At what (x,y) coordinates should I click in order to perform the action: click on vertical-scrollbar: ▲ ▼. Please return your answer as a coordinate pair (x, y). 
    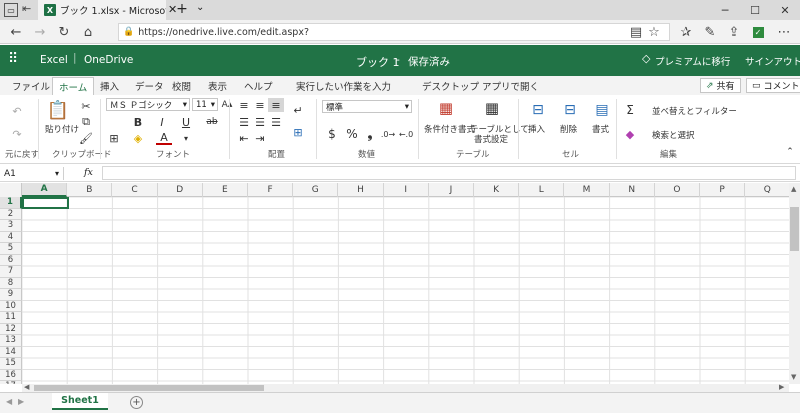
    Looking at the image, I should click on (794, 283).